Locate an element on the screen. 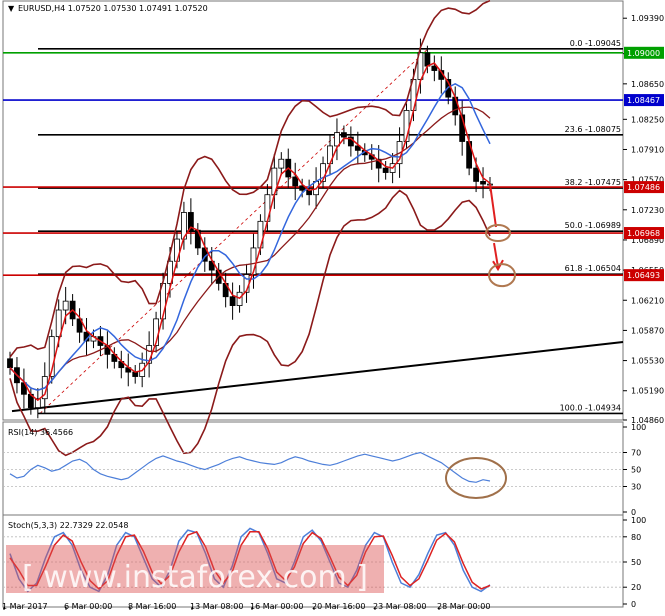 This screenshot has width=665, height=616. rsi-tick-label: 100 is located at coordinates (638, 427).